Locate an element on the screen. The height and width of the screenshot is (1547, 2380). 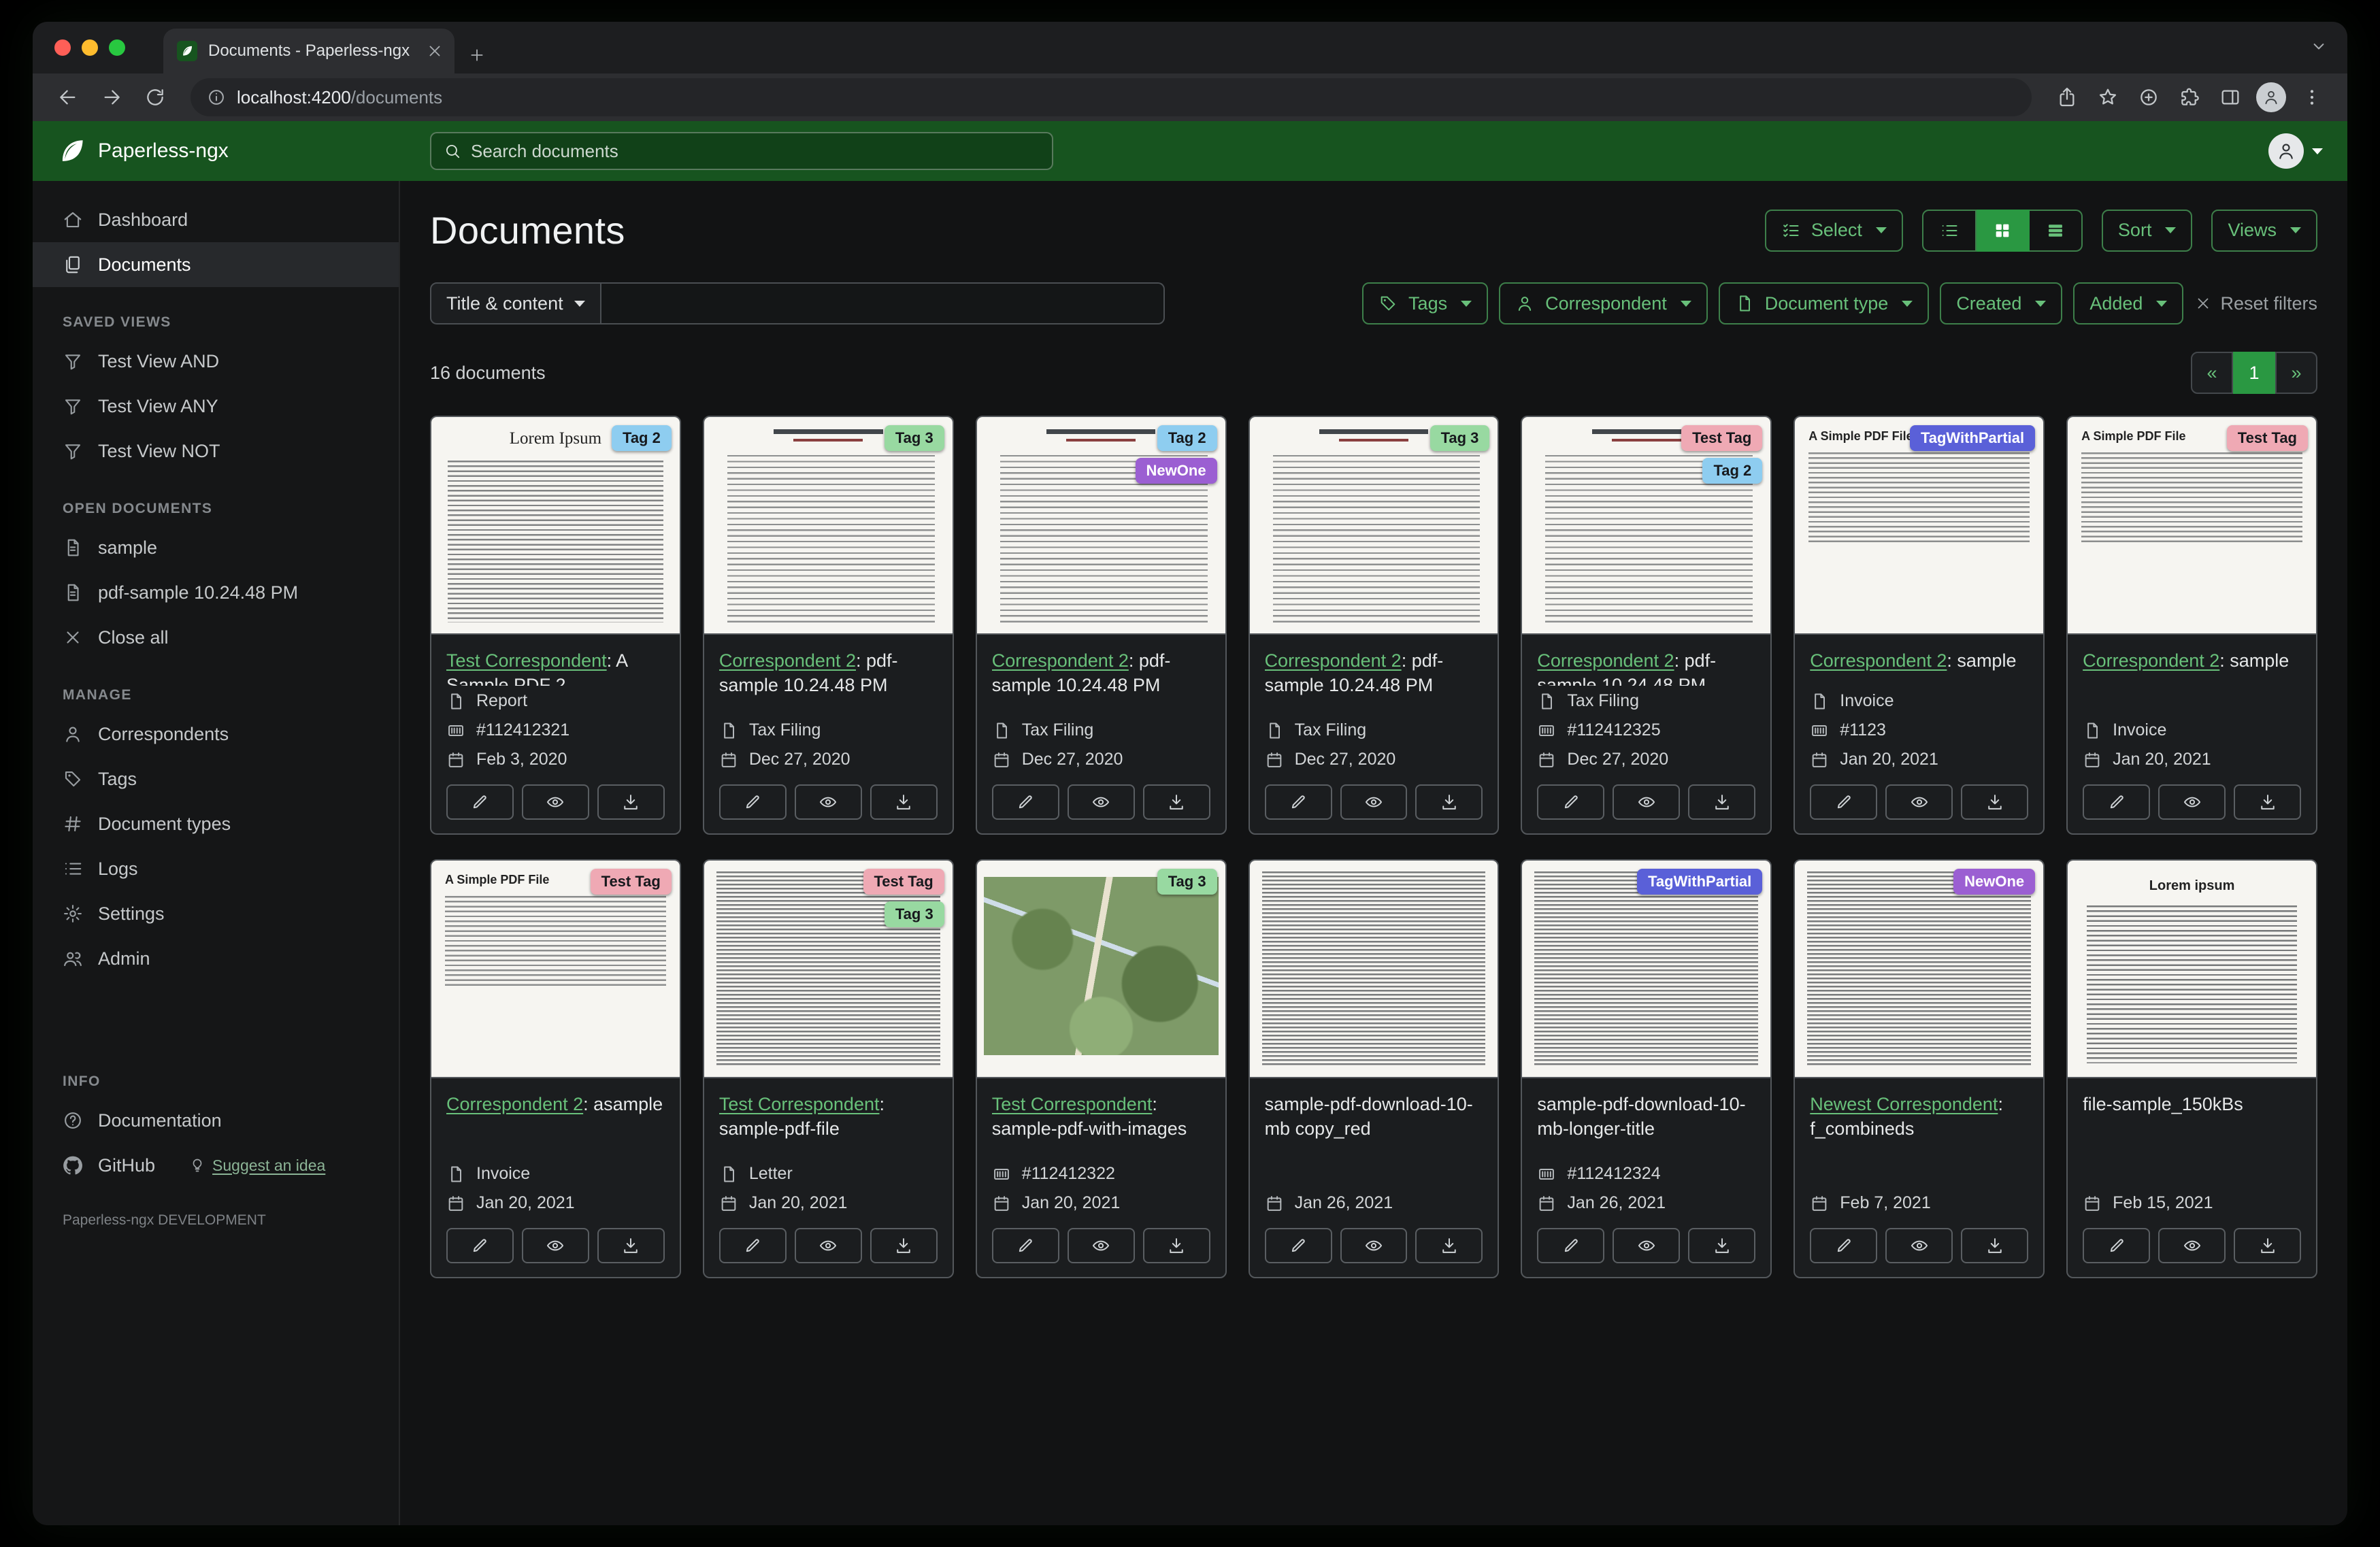
sidebar-item-correspondents: Correspondents is located at coordinates (216, 734).